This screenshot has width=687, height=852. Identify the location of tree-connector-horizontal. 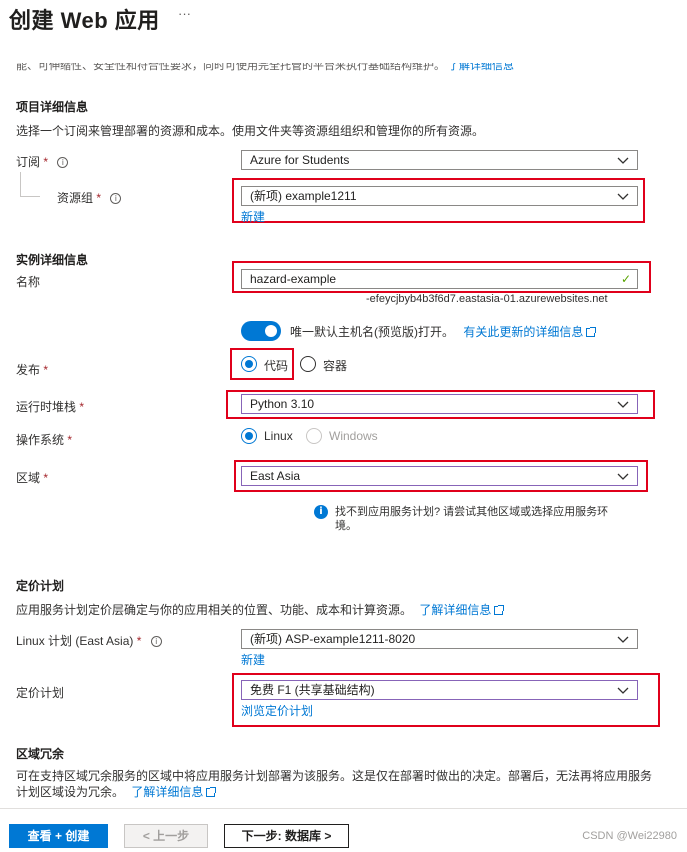
(30, 196).